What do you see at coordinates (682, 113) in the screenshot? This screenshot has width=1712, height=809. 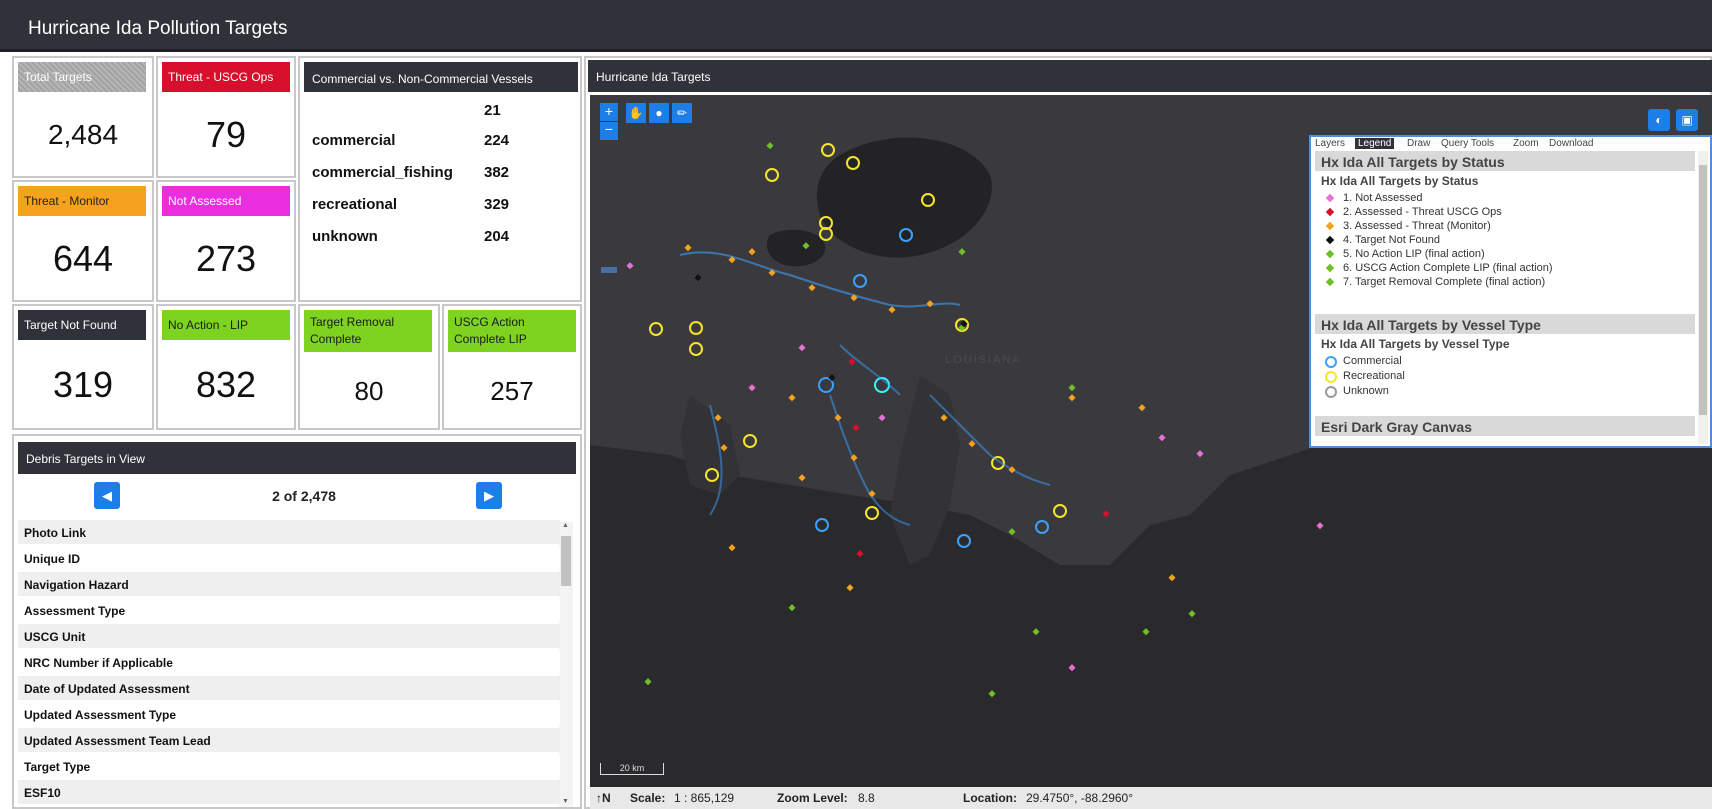 I see `measure-icon: ✏` at bounding box center [682, 113].